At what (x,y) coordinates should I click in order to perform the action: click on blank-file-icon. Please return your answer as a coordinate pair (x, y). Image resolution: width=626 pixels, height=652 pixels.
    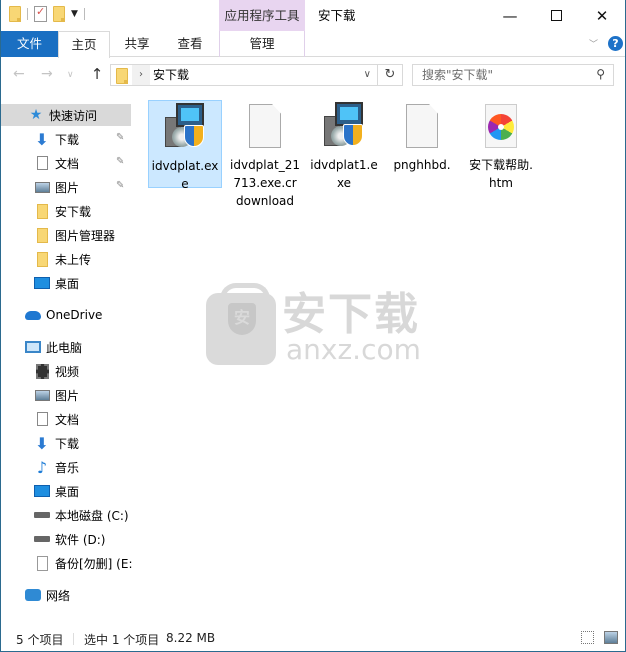
    Looking at the image, I should click on (265, 127).